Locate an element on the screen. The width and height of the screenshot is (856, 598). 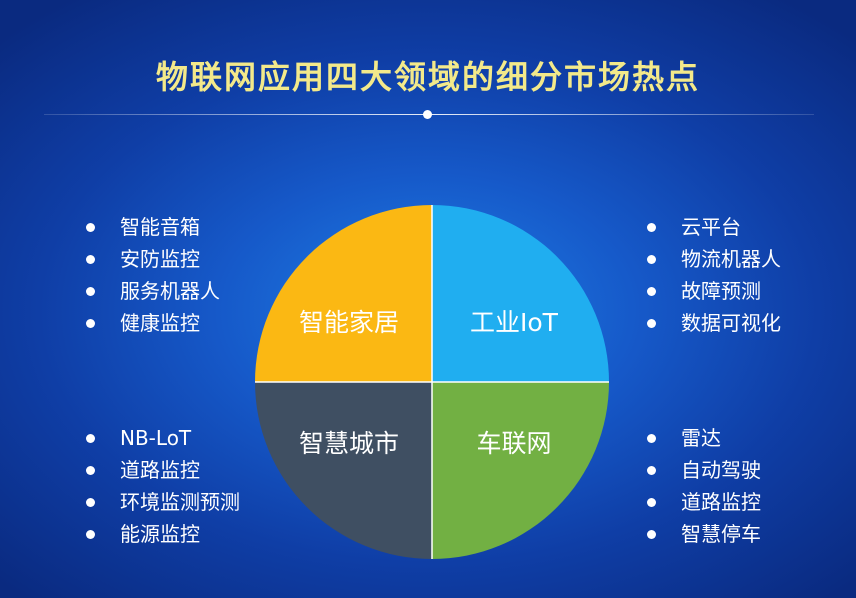
list-item: 环境监测预测 is located at coordinates (160, 502).